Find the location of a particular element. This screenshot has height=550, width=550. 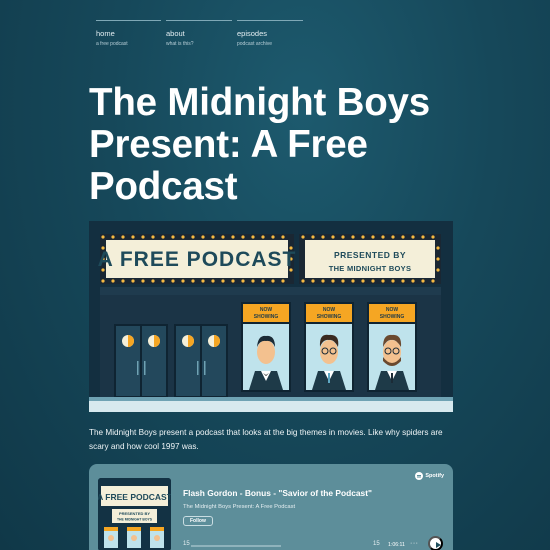

nav-episodes-label: episodes is located at coordinates (252, 33).